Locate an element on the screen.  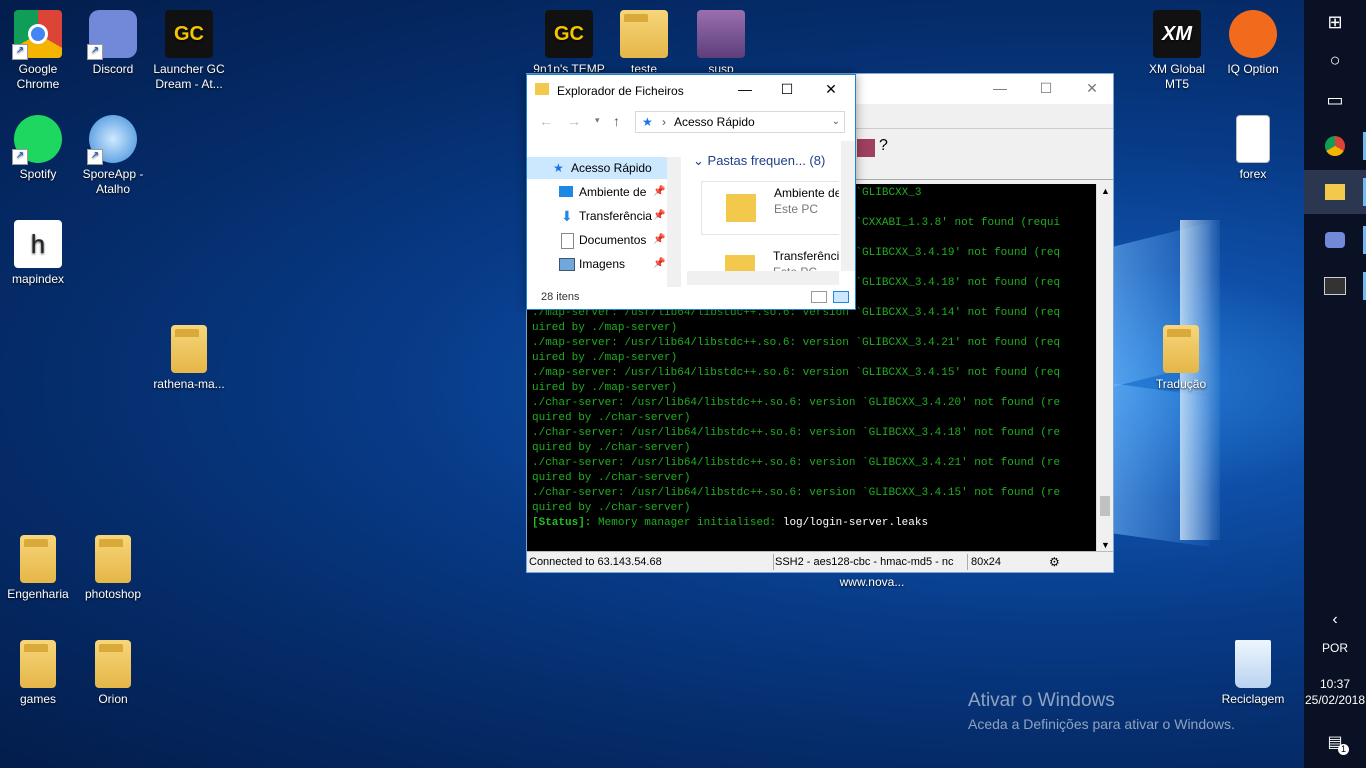
nav-item-label: Ambiente de is located at coordinates (613, 192).